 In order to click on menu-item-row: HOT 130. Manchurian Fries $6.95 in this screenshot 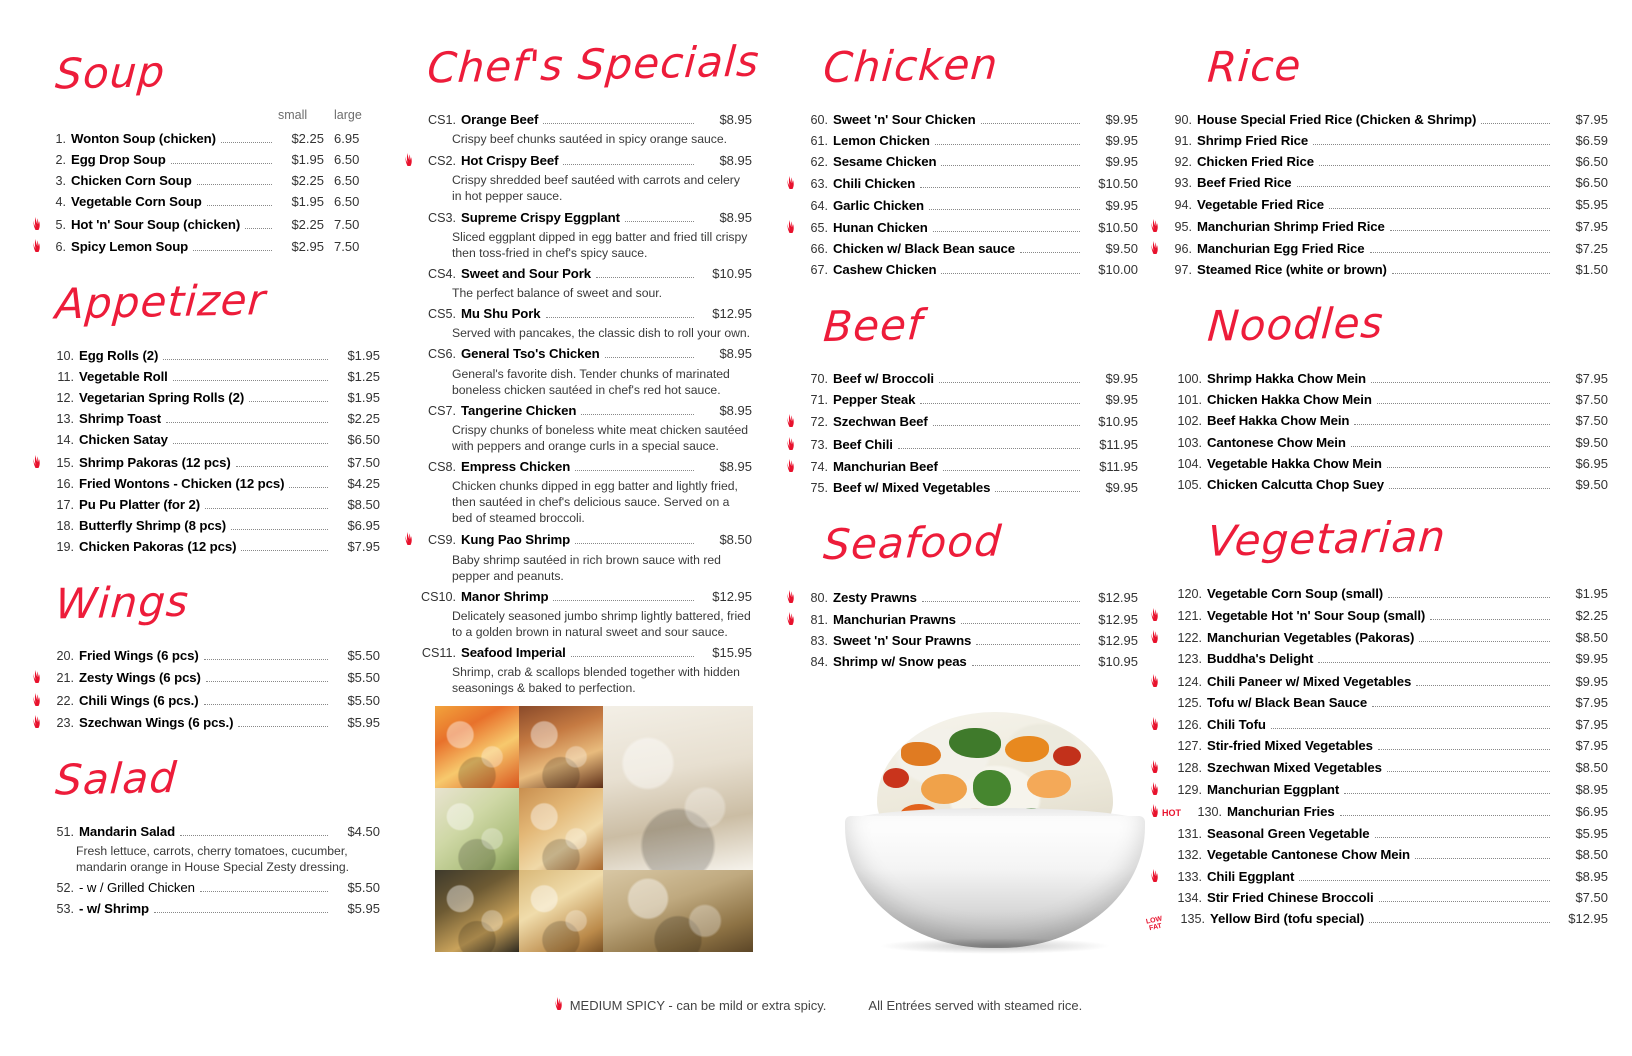, I will do `click(1377, 811)`.